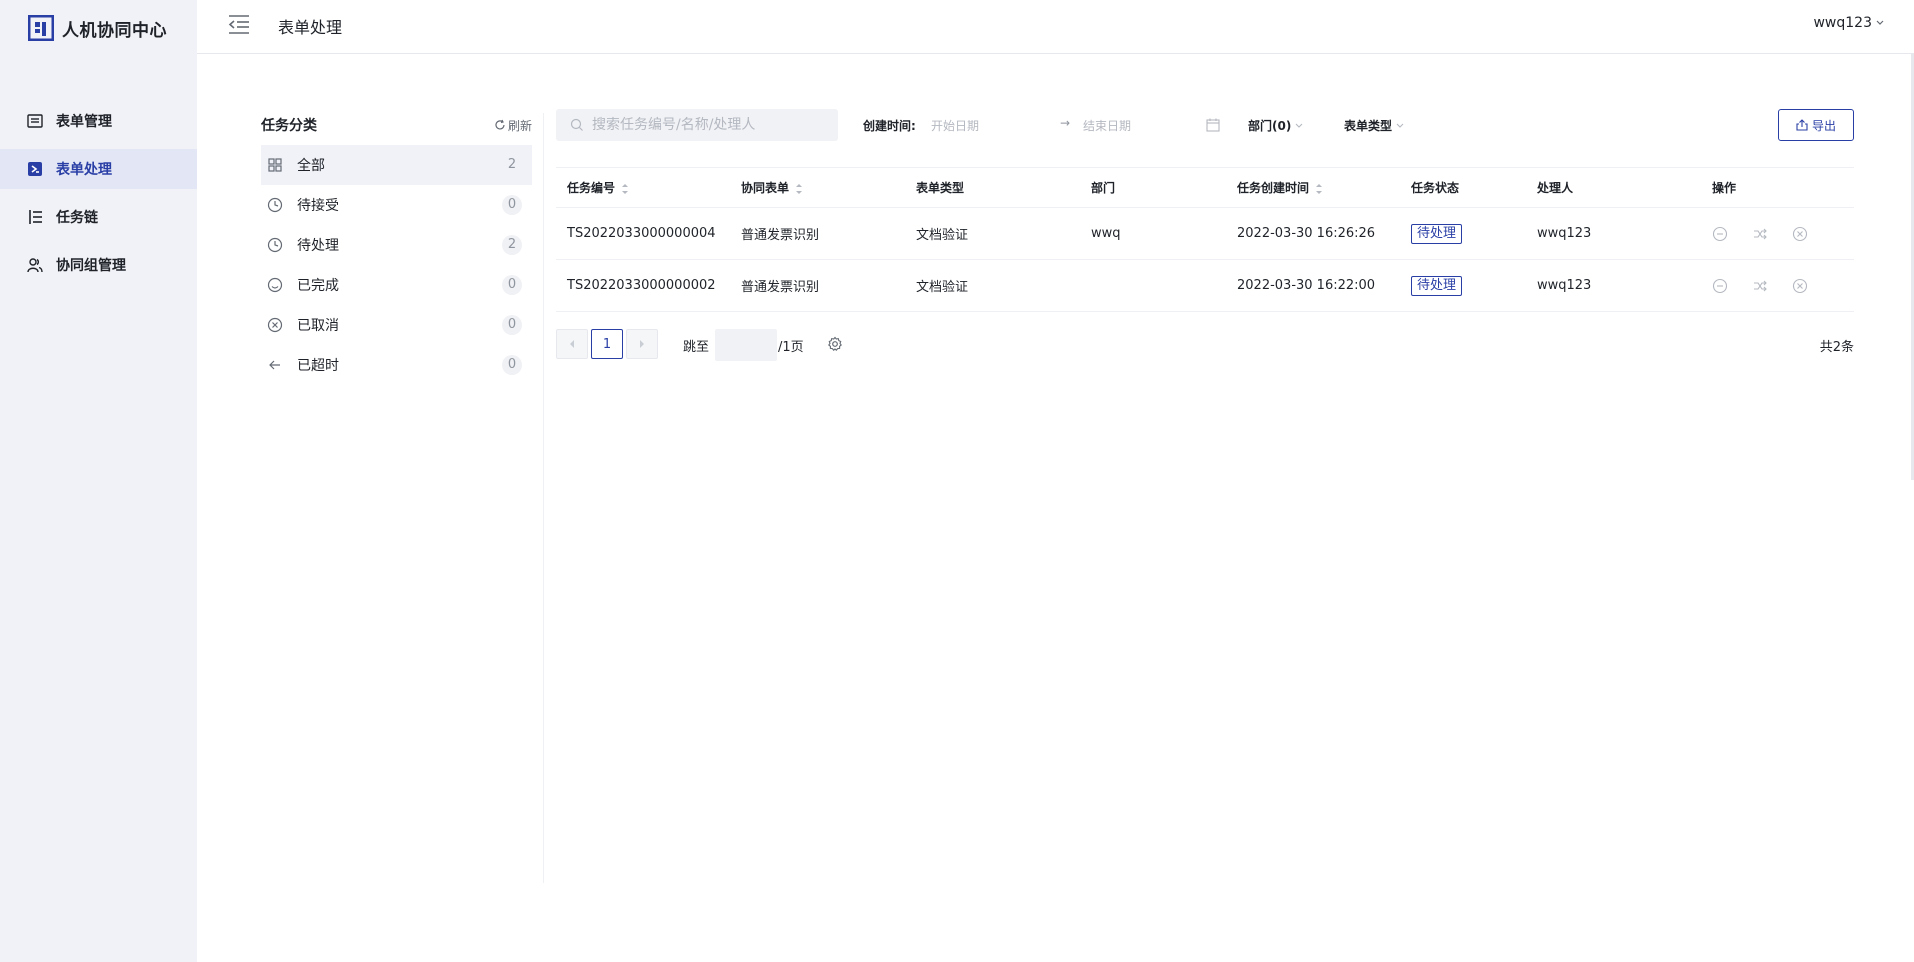 This screenshot has height=962, width=1914. I want to click on smile-icon, so click(275, 285).